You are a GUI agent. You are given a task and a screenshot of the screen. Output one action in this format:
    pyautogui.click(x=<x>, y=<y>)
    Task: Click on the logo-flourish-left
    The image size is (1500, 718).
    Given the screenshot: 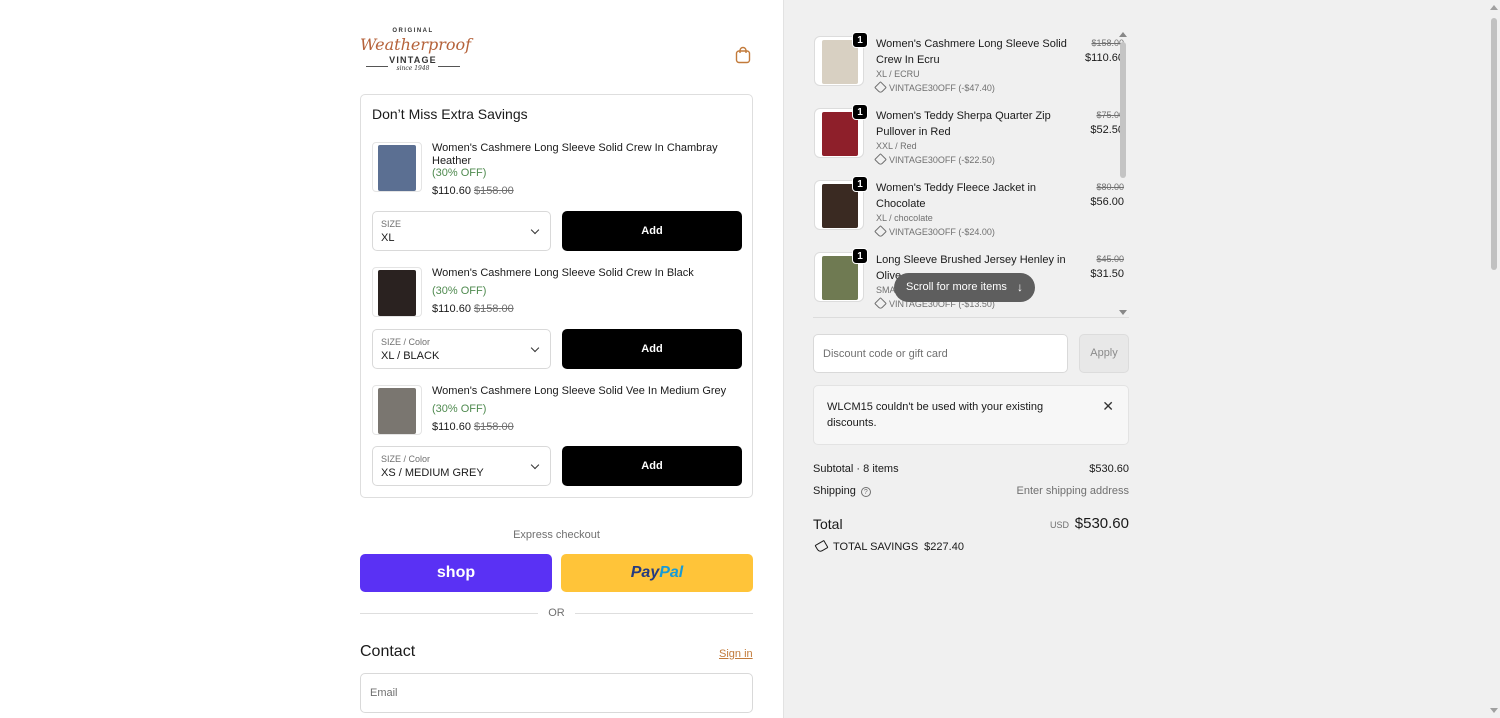 What is the action you would take?
    pyautogui.click(x=377, y=66)
    